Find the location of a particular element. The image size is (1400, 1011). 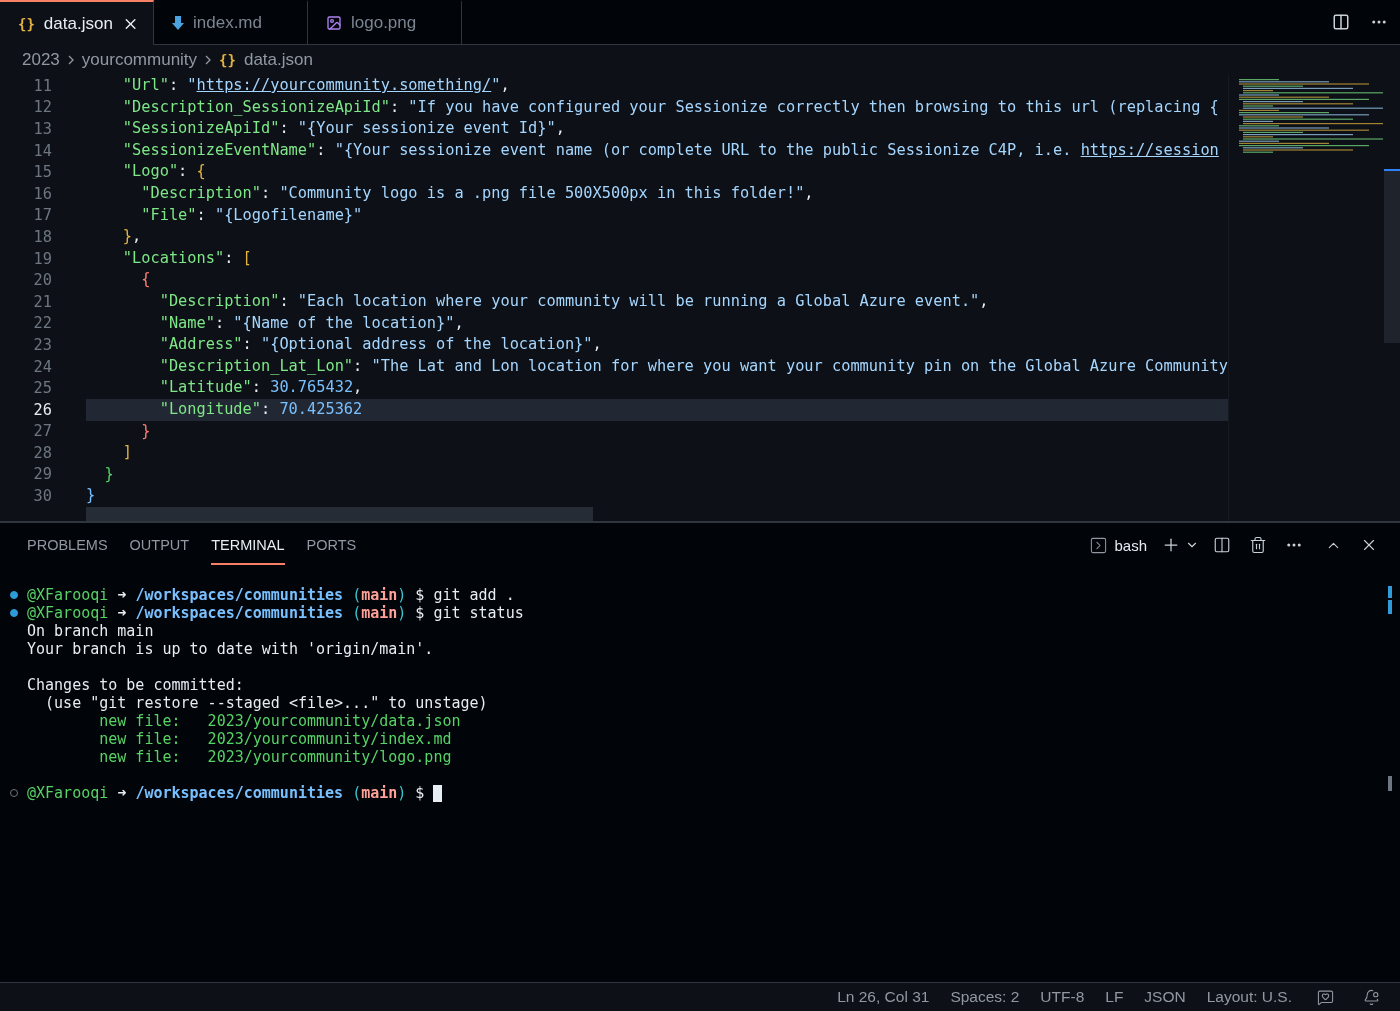

terminal-icon is located at coordinates (1099, 545).